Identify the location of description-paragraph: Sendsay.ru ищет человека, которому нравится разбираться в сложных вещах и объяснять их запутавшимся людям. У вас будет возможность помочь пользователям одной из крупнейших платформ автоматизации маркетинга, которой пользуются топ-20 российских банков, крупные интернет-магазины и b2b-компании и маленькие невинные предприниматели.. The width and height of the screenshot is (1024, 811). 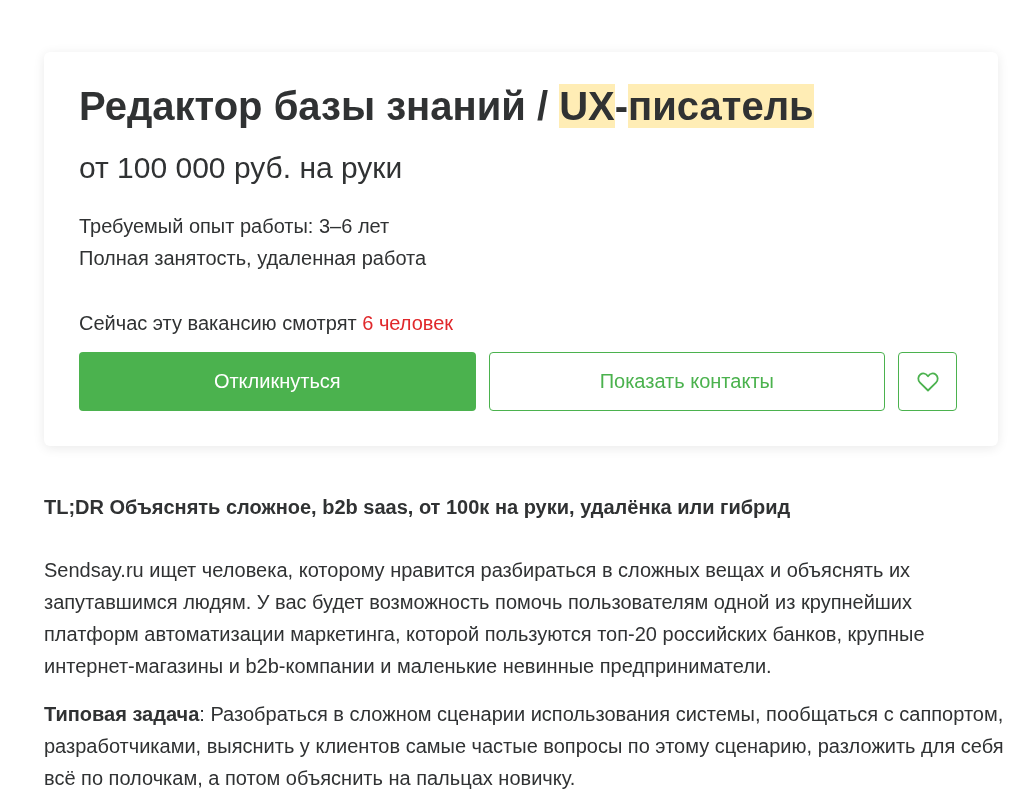
(485, 618).